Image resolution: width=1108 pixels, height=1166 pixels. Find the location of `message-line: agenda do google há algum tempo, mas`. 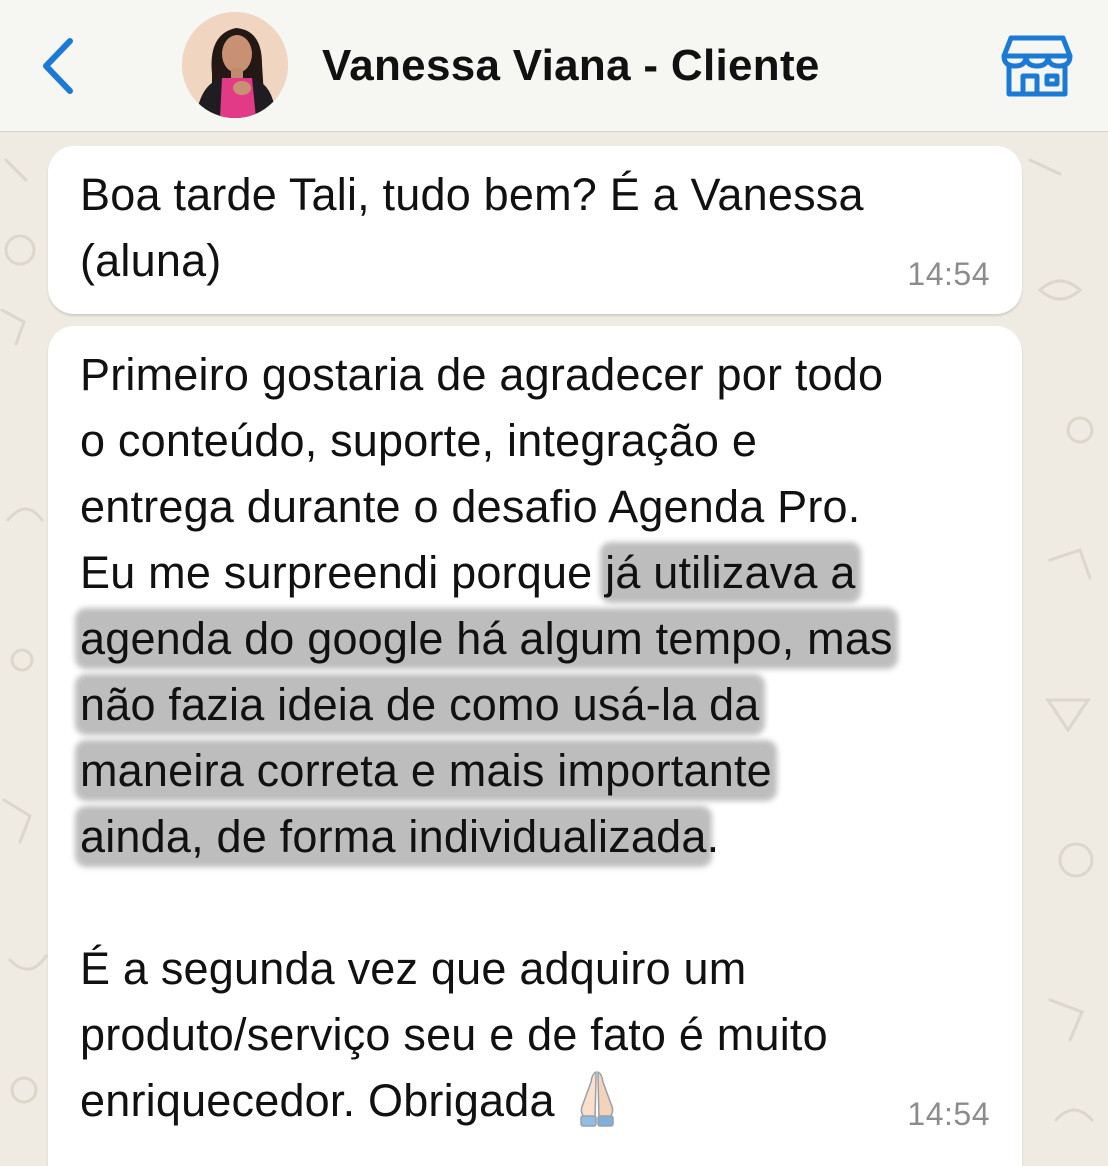

message-line: agenda do google há algum tempo, mas is located at coordinates (486, 639).